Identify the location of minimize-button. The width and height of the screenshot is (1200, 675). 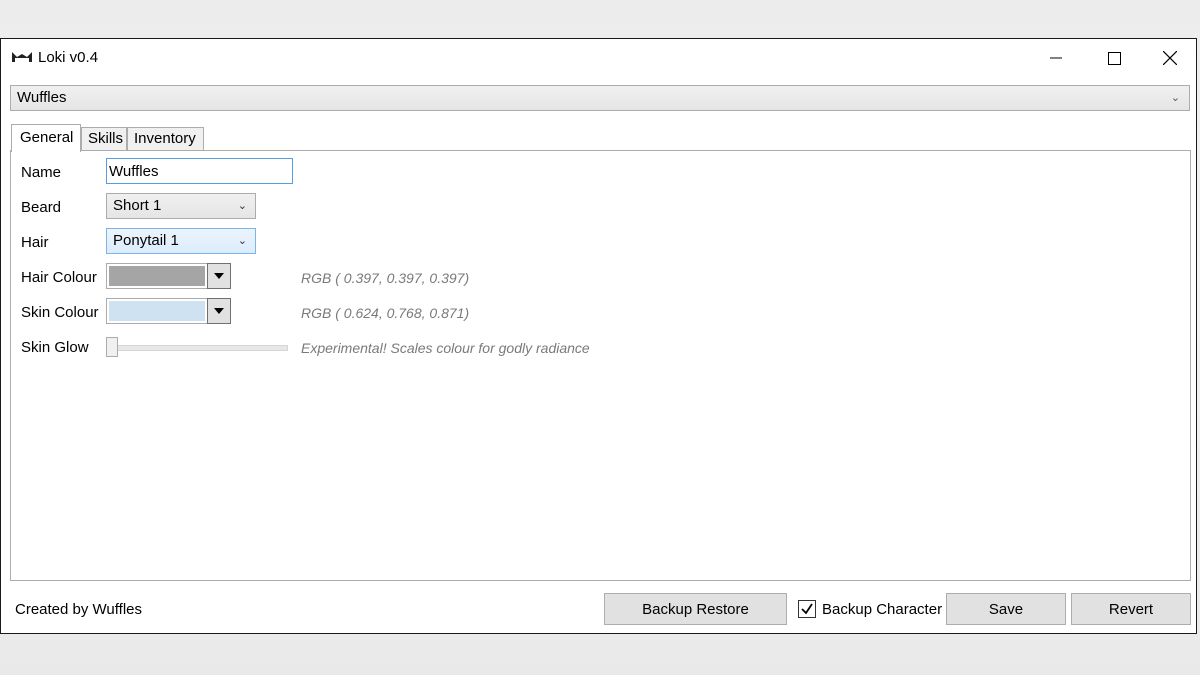
(1056, 58).